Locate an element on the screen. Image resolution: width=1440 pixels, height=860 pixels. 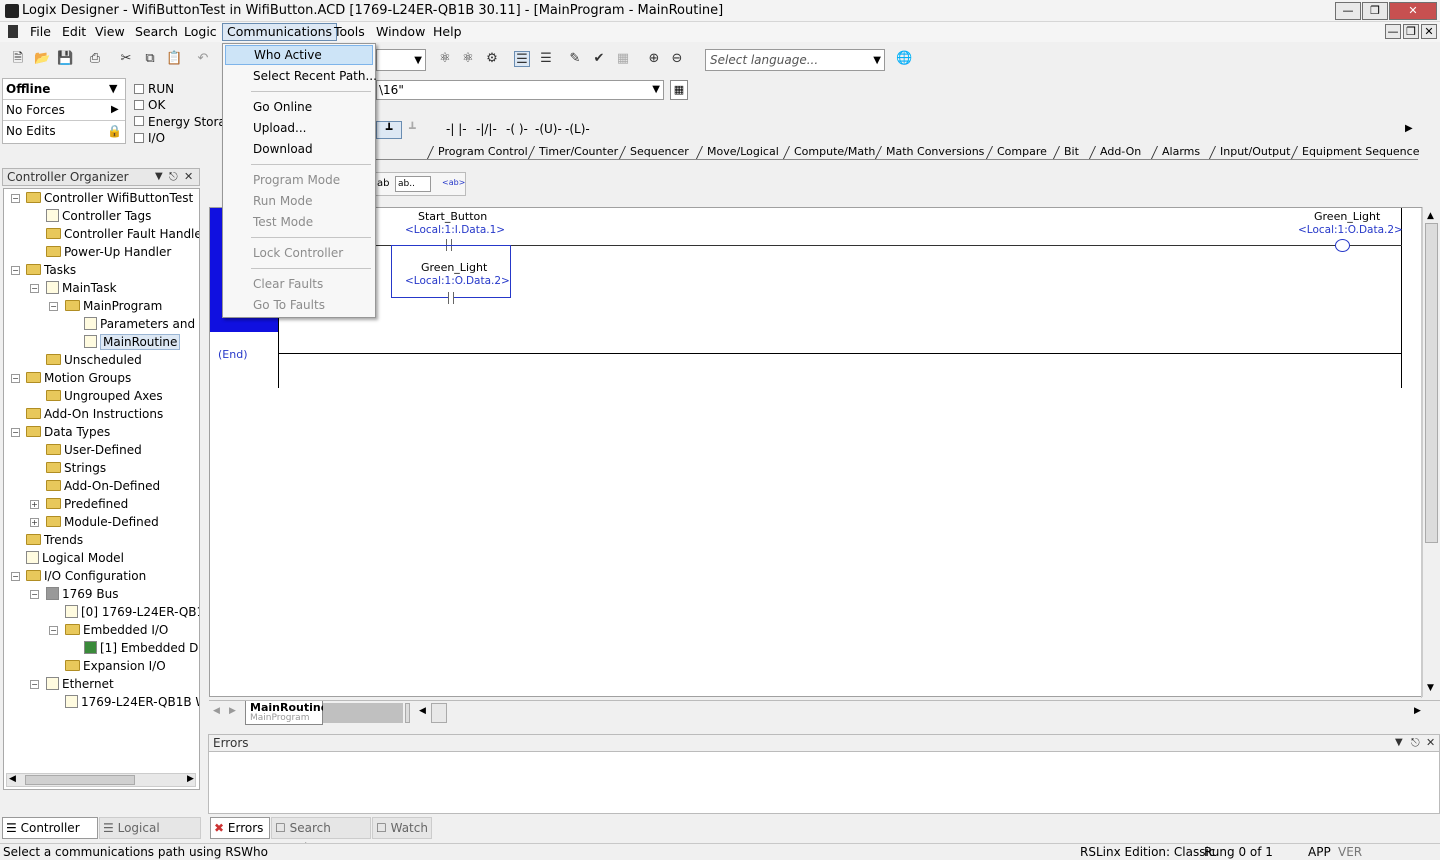
tree-node-user-defined: User-Defined is located at coordinates (94, 450).